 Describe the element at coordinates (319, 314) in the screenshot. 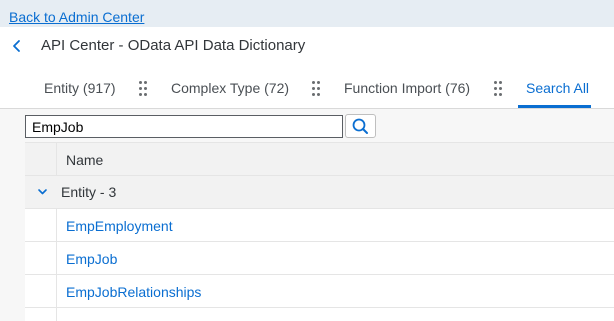

I see `table-row-empty` at that location.